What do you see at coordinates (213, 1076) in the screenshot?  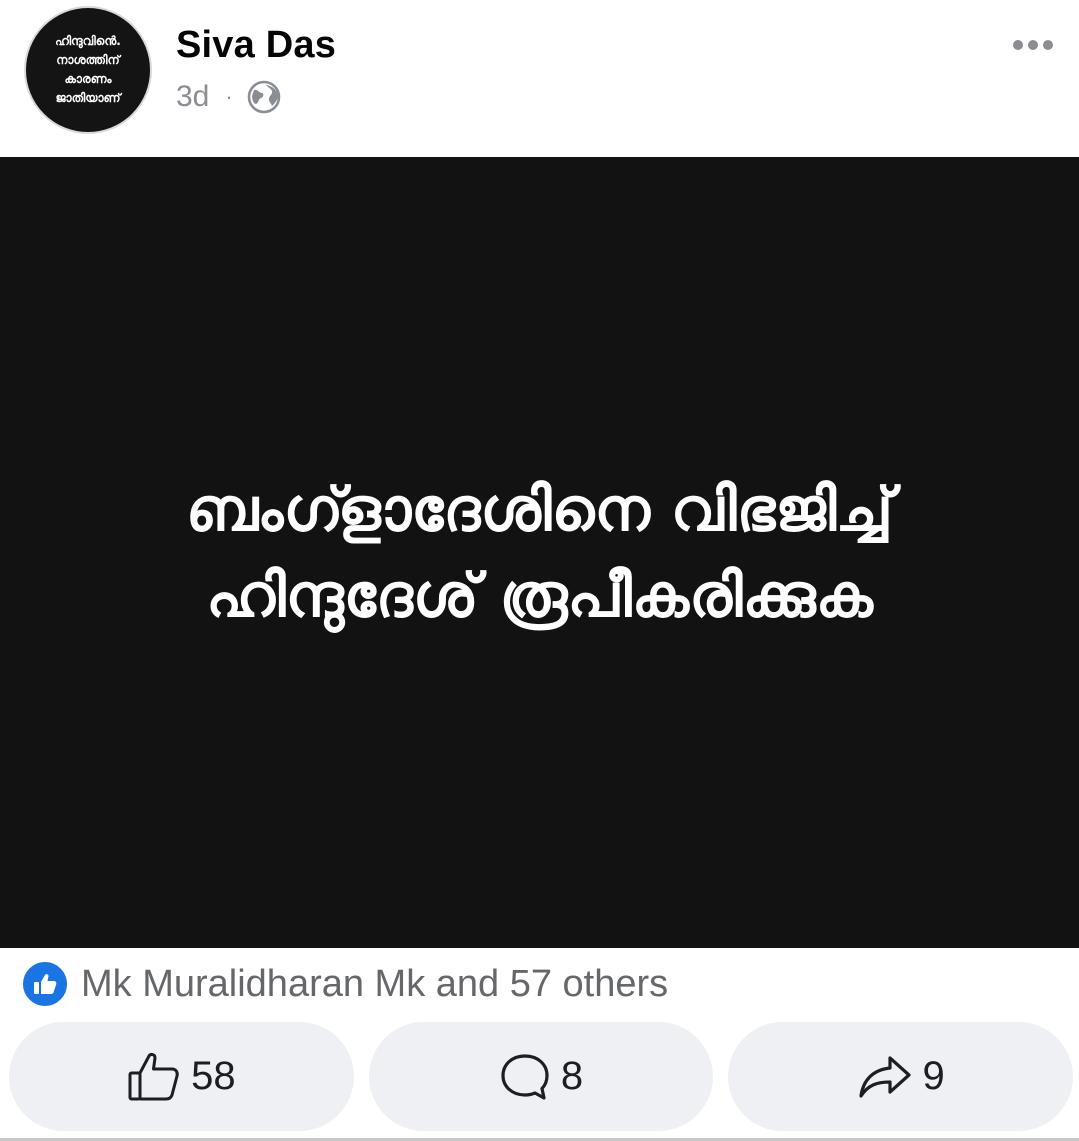 I see `like-count: 58` at bounding box center [213, 1076].